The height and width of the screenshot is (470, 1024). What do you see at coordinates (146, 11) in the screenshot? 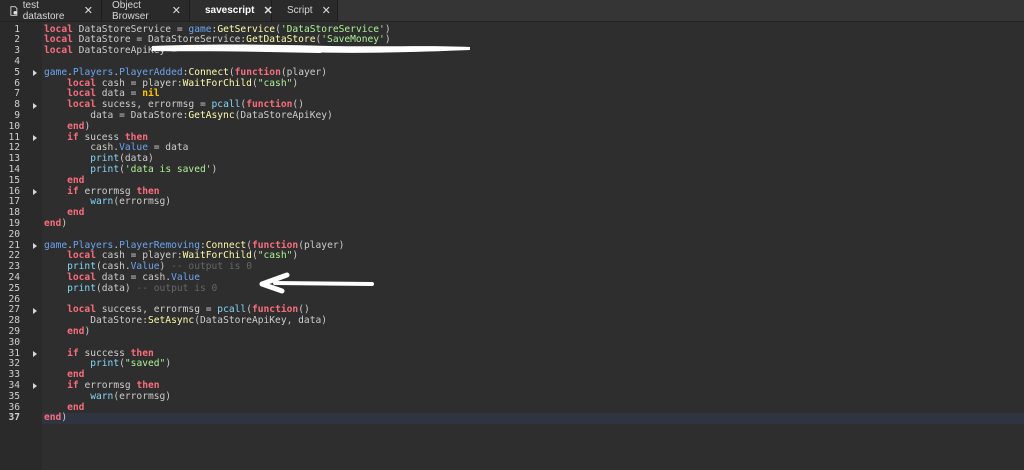
I see `tab-object-browser: Object Browser ✕` at bounding box center [146, 11].